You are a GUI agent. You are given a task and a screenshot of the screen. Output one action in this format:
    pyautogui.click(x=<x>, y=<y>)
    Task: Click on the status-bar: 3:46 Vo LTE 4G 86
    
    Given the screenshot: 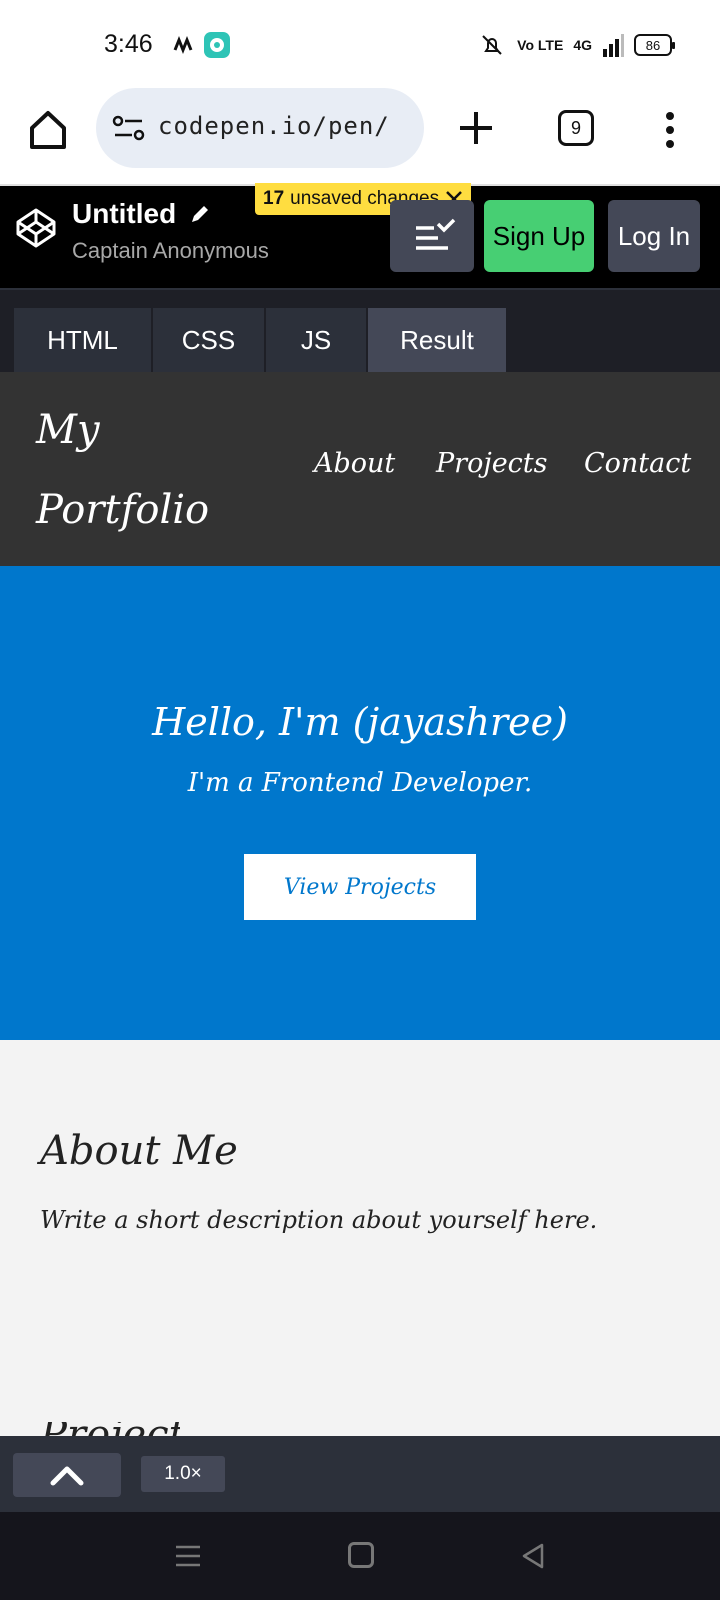 What is the action you would take?
    pyautogui.click(x=360, y=44)
    